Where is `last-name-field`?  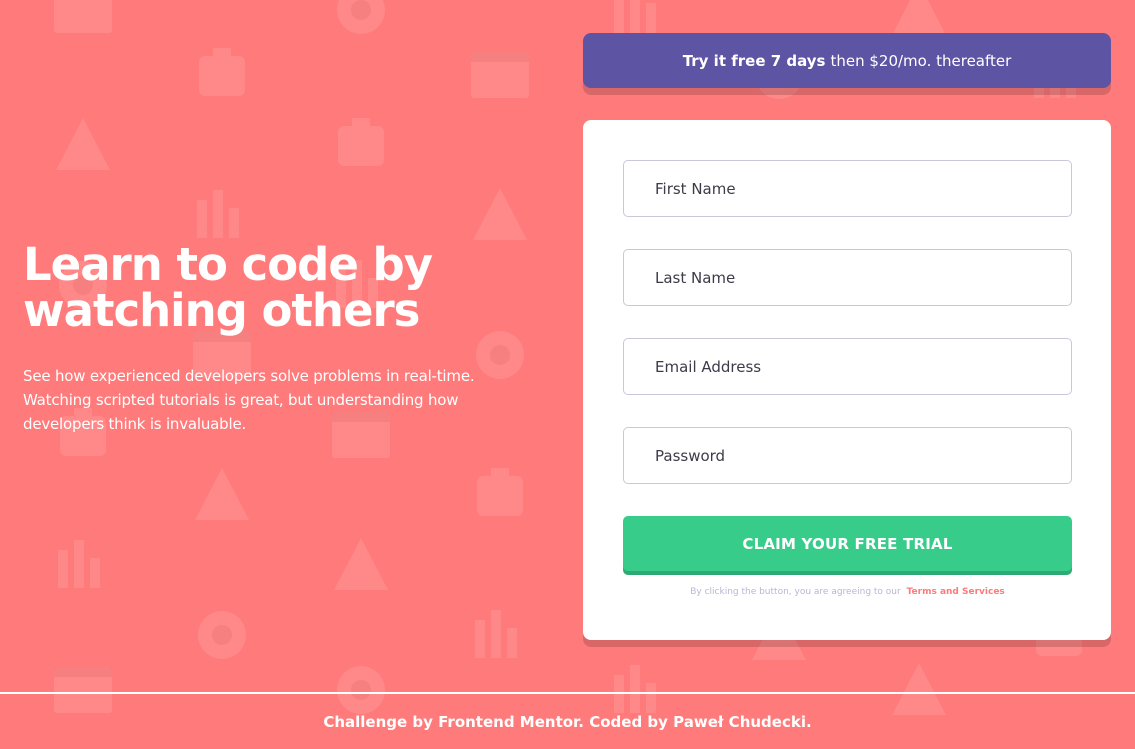 last-name-field is located at coordinates (847, 277).